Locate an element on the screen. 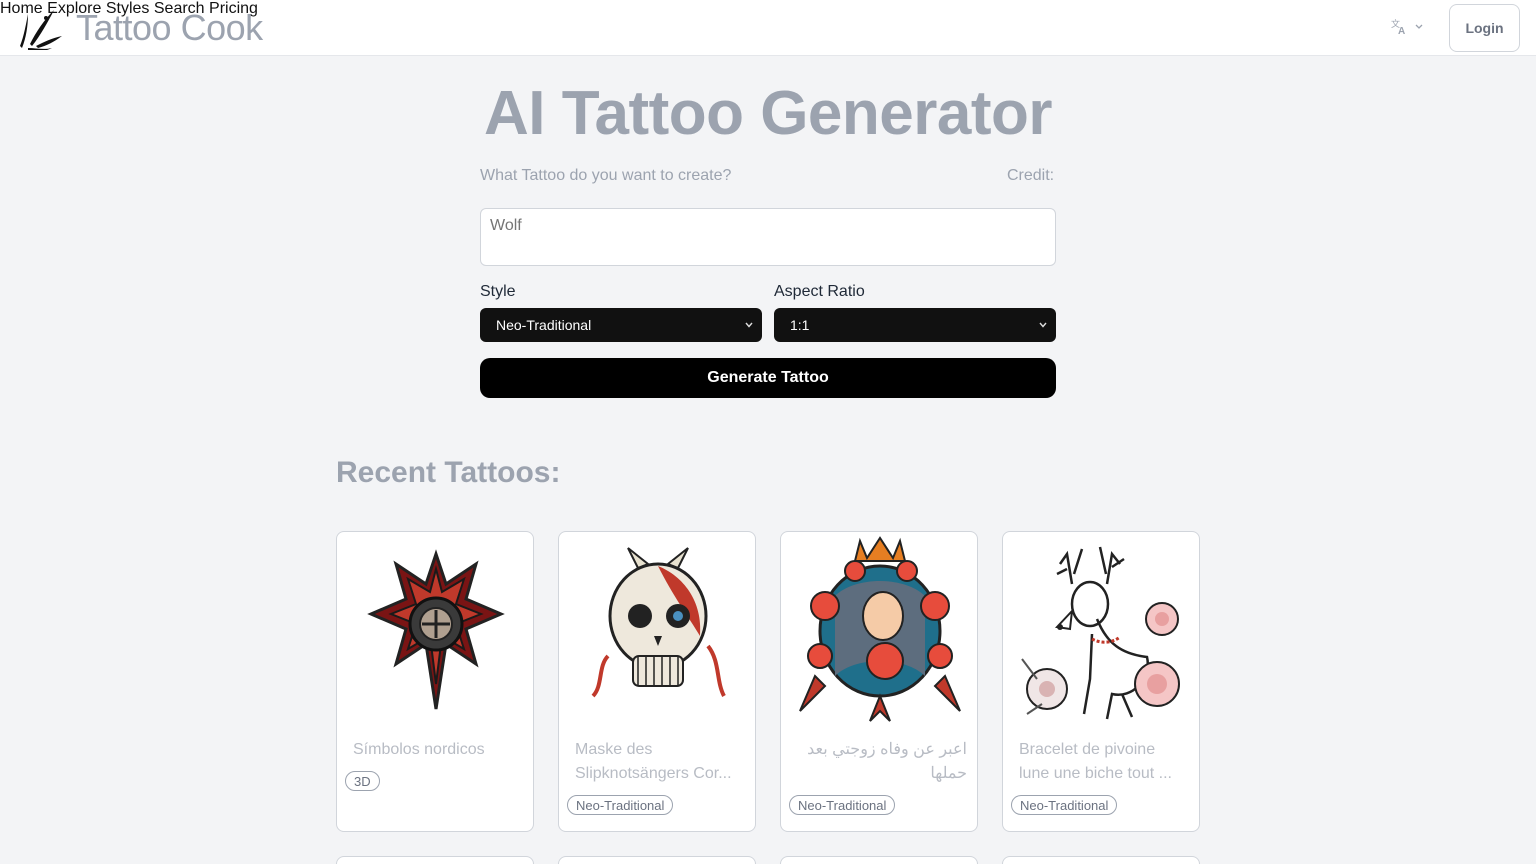  tattoo-image-deer-peony is located at coordinates (1101, 631).